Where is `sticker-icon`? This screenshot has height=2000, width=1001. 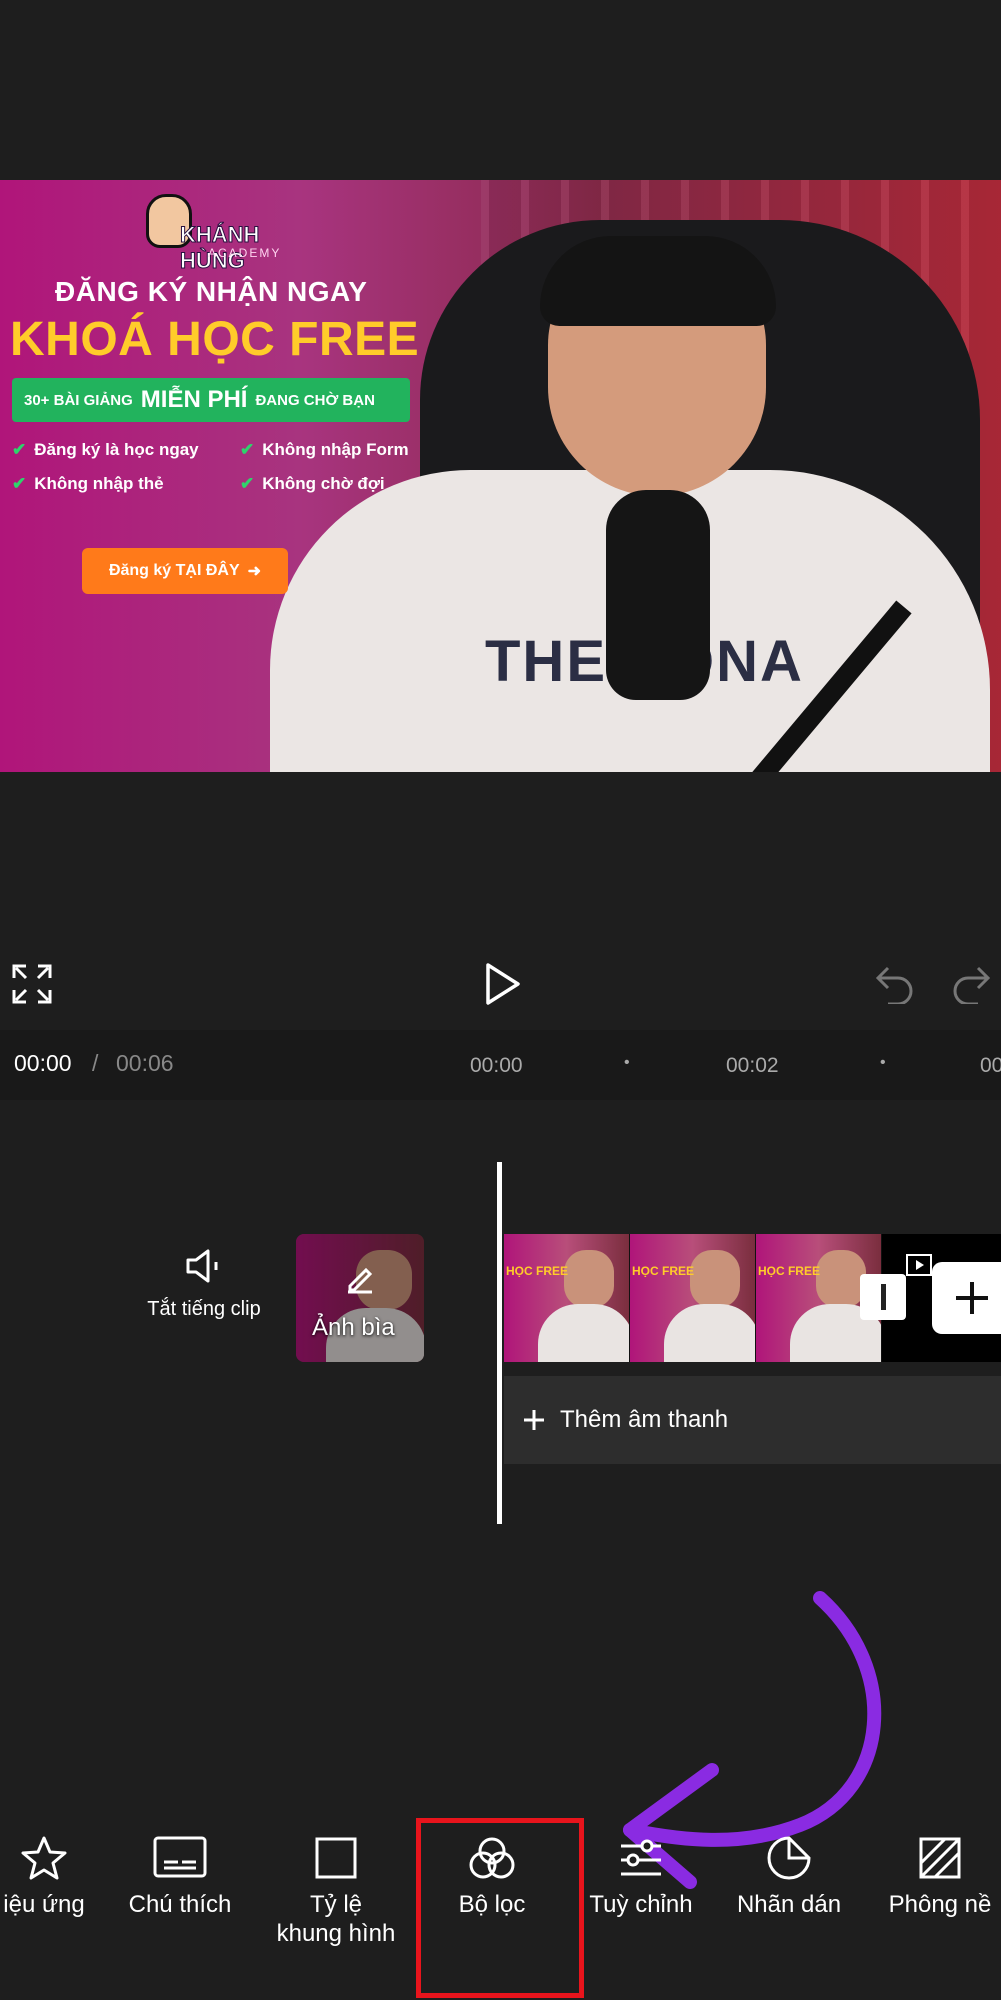 sticker-icon is located at coordinates (789, 1858).